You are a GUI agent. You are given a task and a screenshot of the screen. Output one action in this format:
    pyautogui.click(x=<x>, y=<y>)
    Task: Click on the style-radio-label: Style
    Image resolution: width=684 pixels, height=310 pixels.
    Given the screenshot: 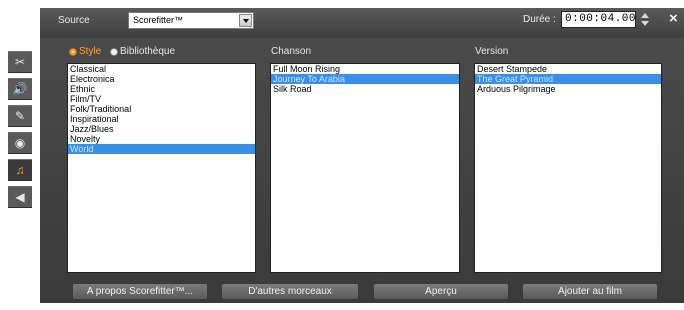 What is the action you would take?
    pyautogui.click(x=90, y=51)
    